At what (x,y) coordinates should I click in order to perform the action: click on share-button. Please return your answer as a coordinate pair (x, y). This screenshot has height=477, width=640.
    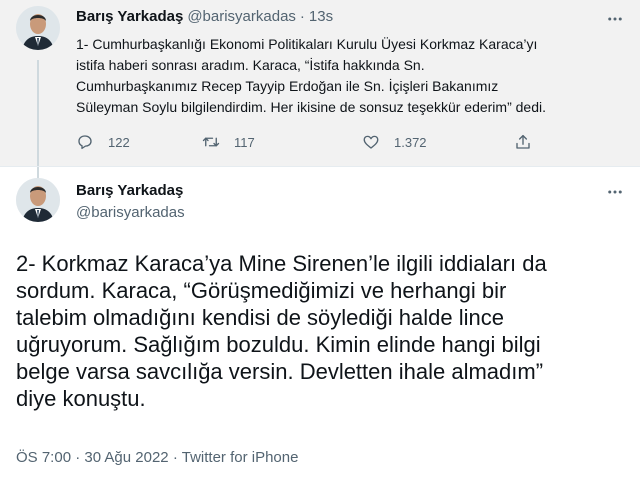
    Looking at the image, I should click on (530, 142).